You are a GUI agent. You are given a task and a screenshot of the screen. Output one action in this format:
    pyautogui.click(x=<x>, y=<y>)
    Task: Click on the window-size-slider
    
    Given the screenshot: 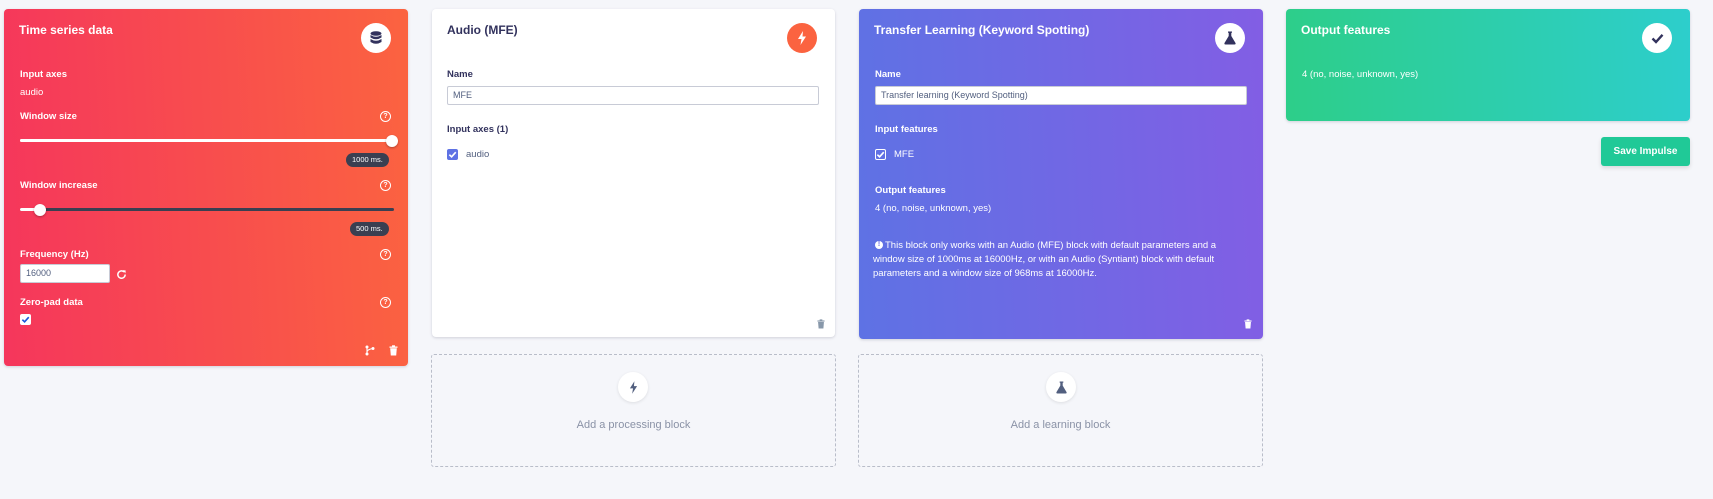 What is the action you would take?
    pyautogui.click(x=207, y=140)
    